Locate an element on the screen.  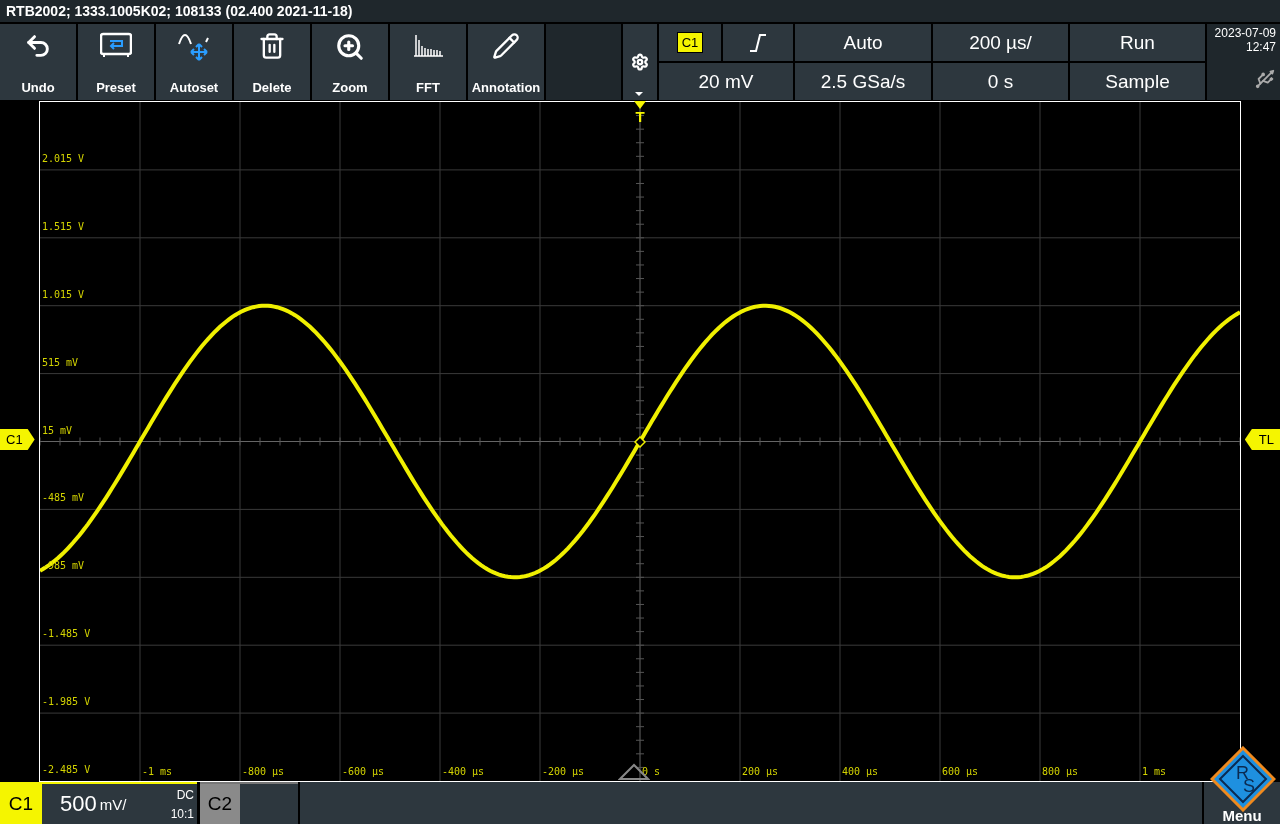
y-axis-label: -1.985 V is located at coordinates (66, 702).